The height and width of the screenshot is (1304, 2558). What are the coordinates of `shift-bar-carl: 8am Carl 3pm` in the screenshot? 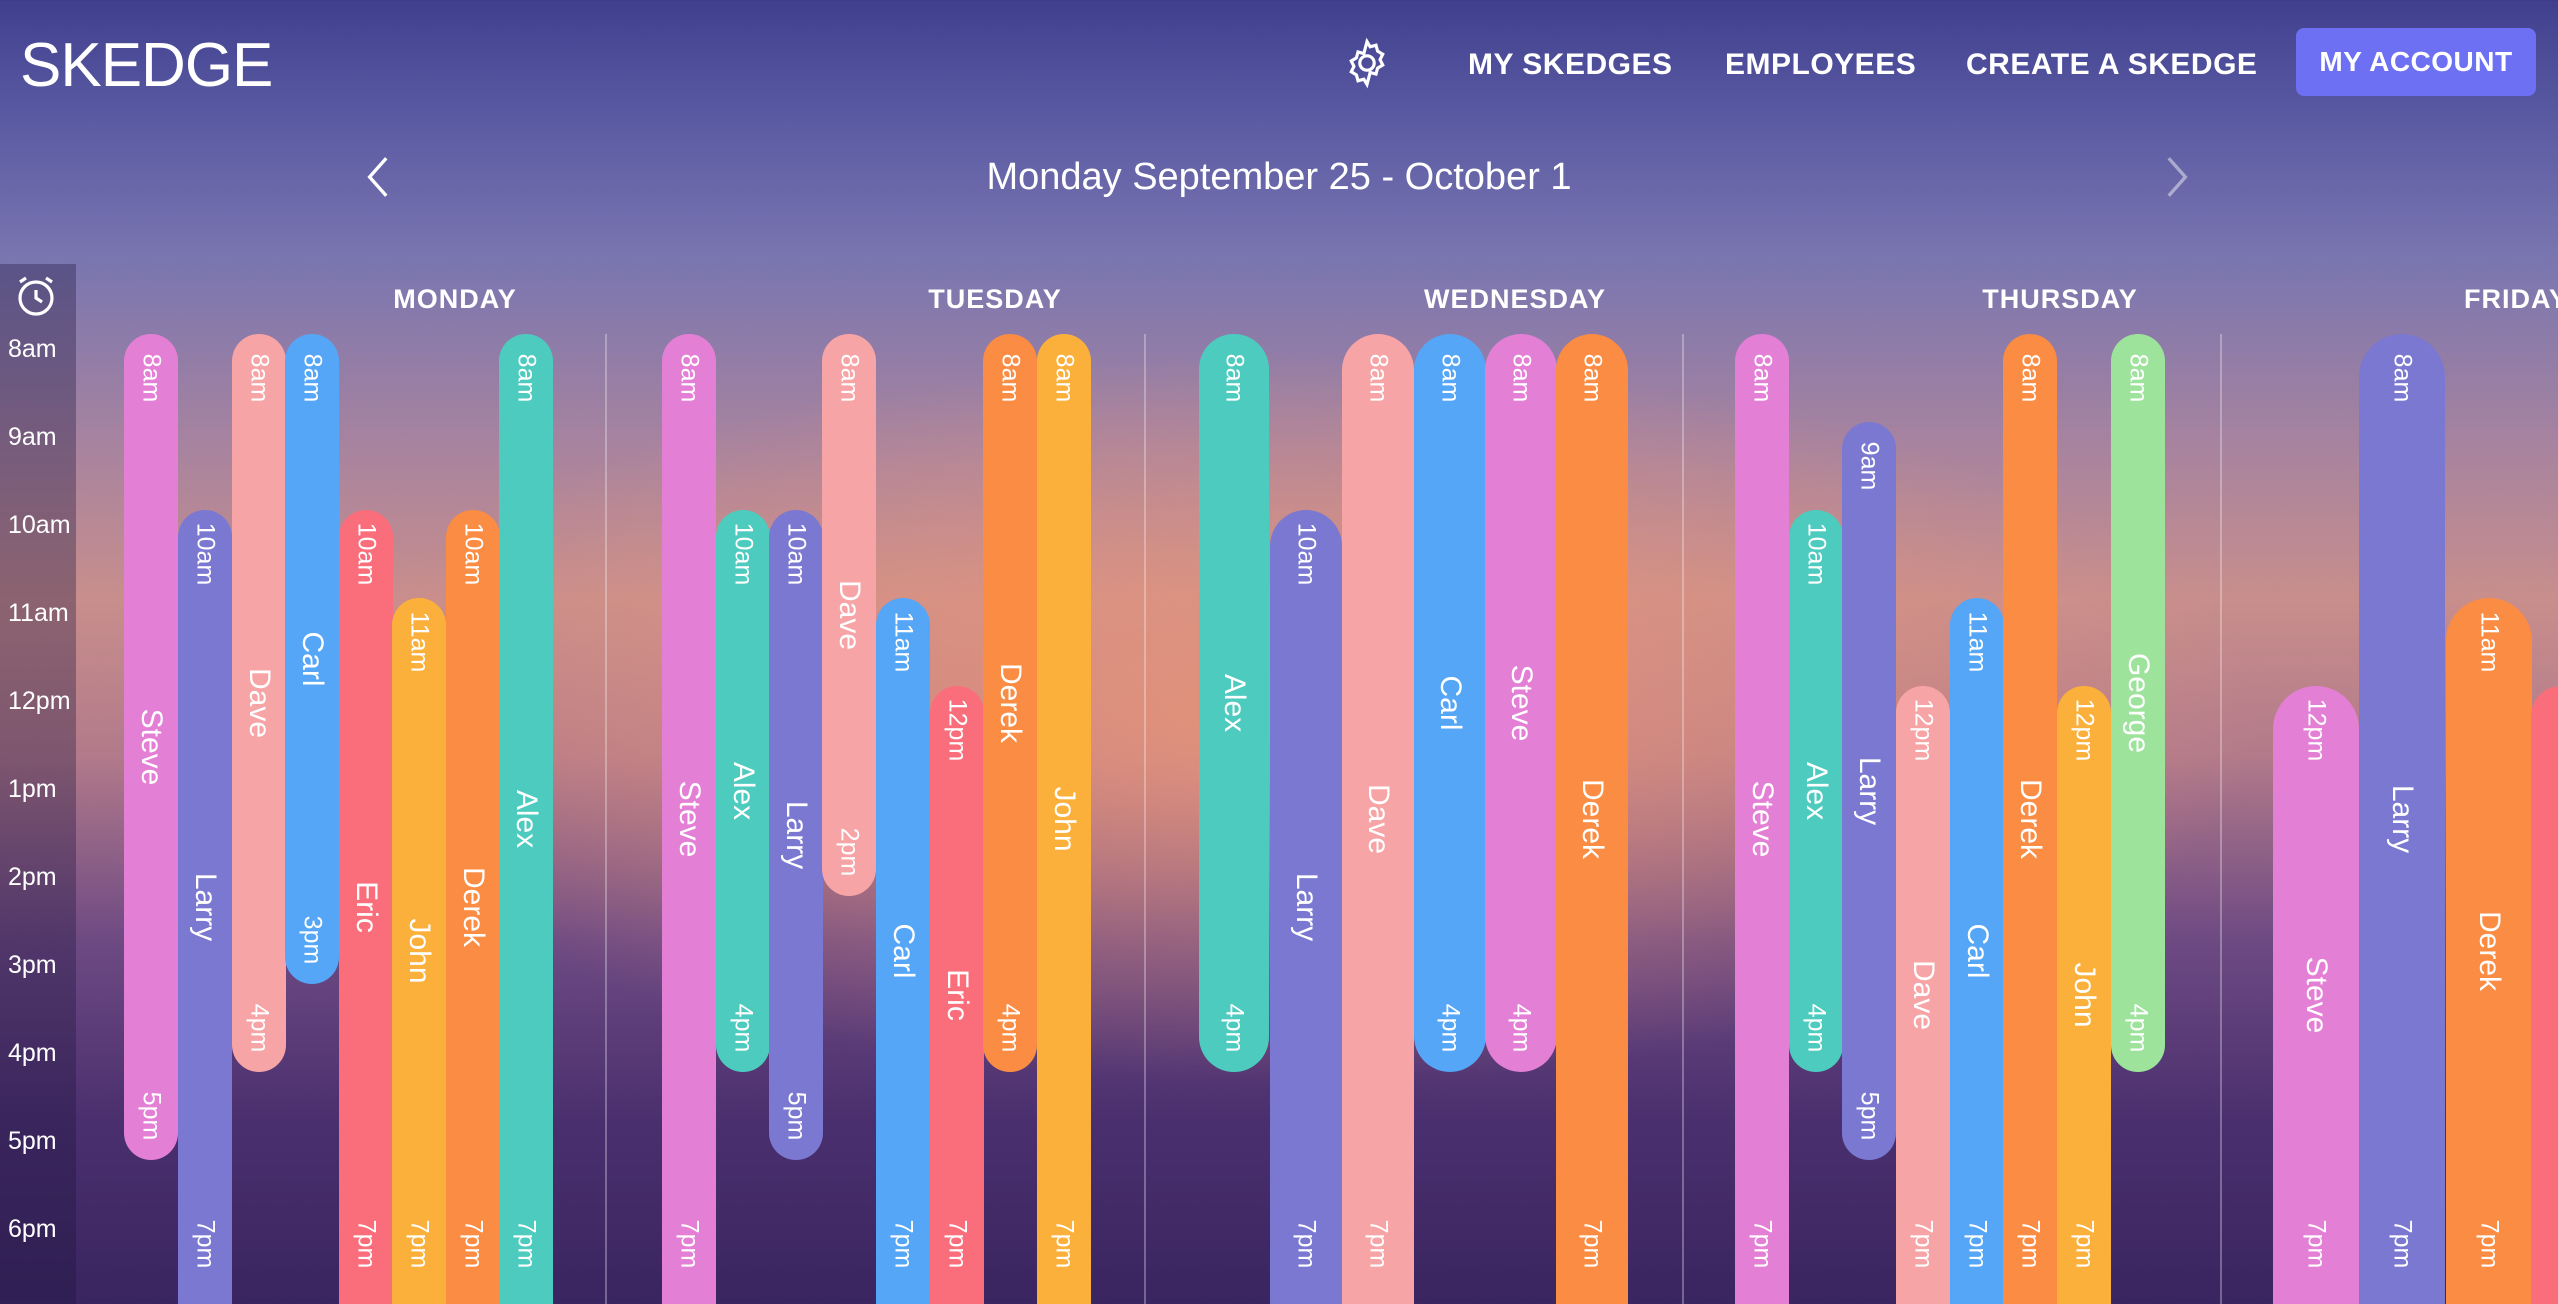 It's located at (312, 659).